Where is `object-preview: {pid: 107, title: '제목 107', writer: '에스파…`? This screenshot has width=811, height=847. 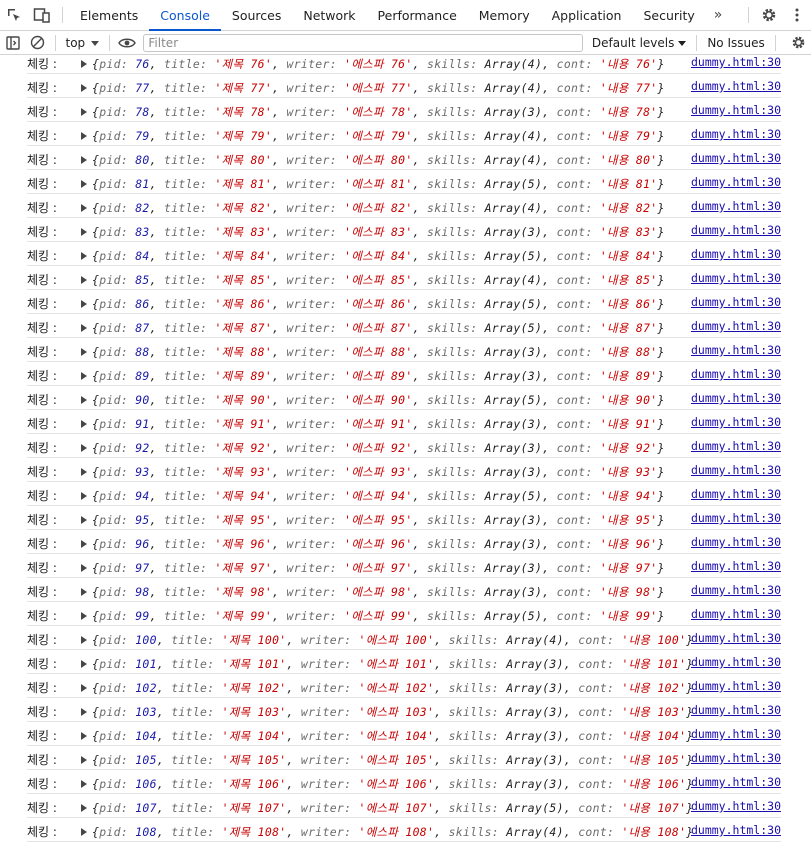 object-preview: {pid: 107, title: '제목 107', writer: '에스파… is located at coordinates (387, 808).